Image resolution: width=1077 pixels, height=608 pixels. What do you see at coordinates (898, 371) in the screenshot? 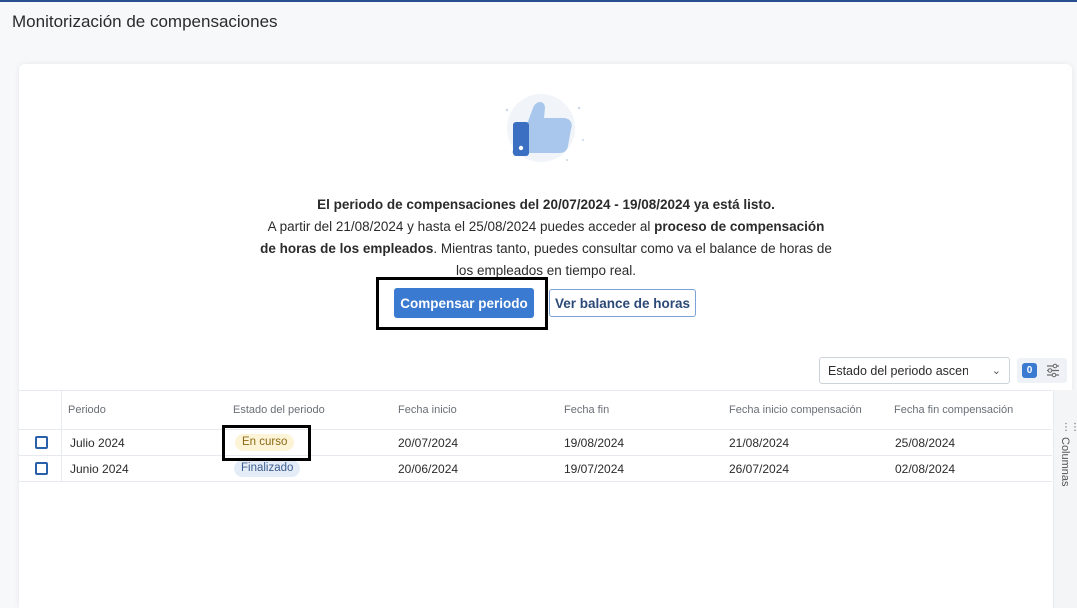
I see `sort-select-value: Estado del periodo ascendente` at bounding box center [898, 371].